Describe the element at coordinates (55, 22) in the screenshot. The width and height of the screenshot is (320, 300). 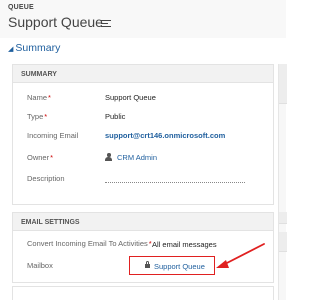
I see `record-title: Support Queue` at that location.